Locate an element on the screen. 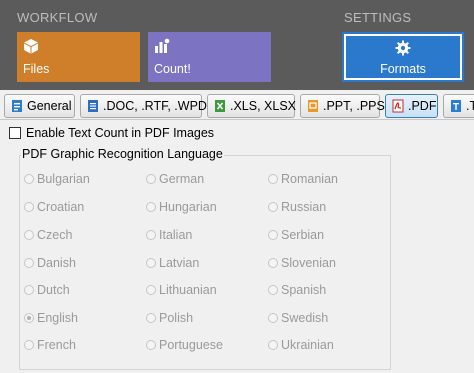 The width and height of the screenshot is (474, 373). radio-label: Portuguese is located at coordinates (191, 345).